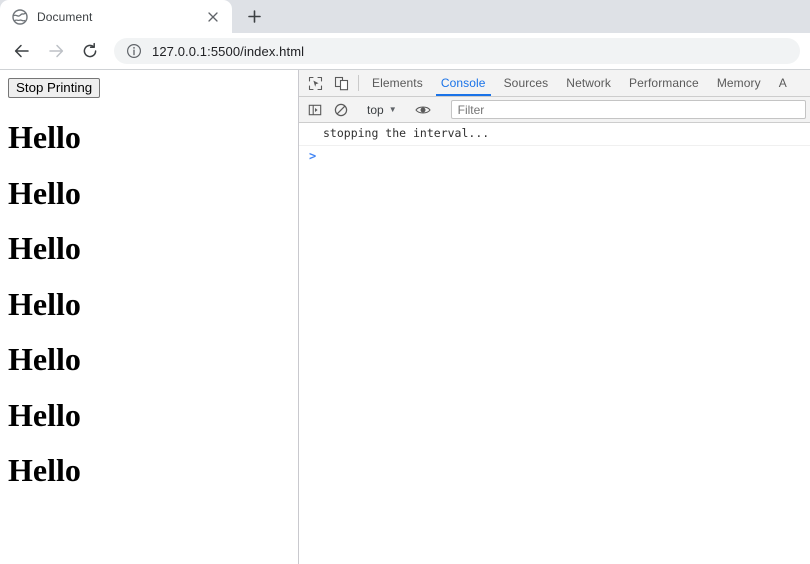  I want to click on live-expression-button, so click(423, 110).